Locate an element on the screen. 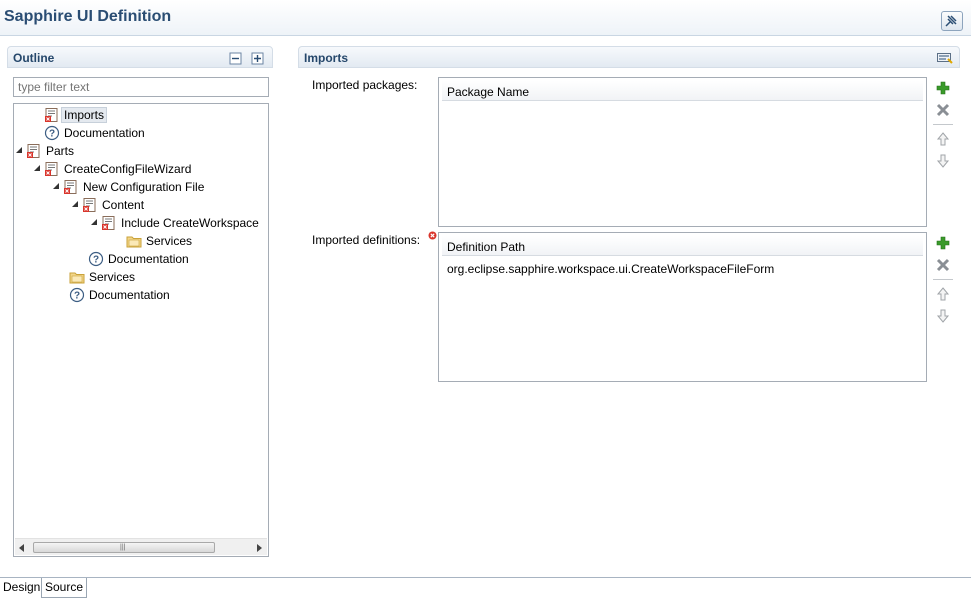  add-package-icon is located at coordinates (943, 88).